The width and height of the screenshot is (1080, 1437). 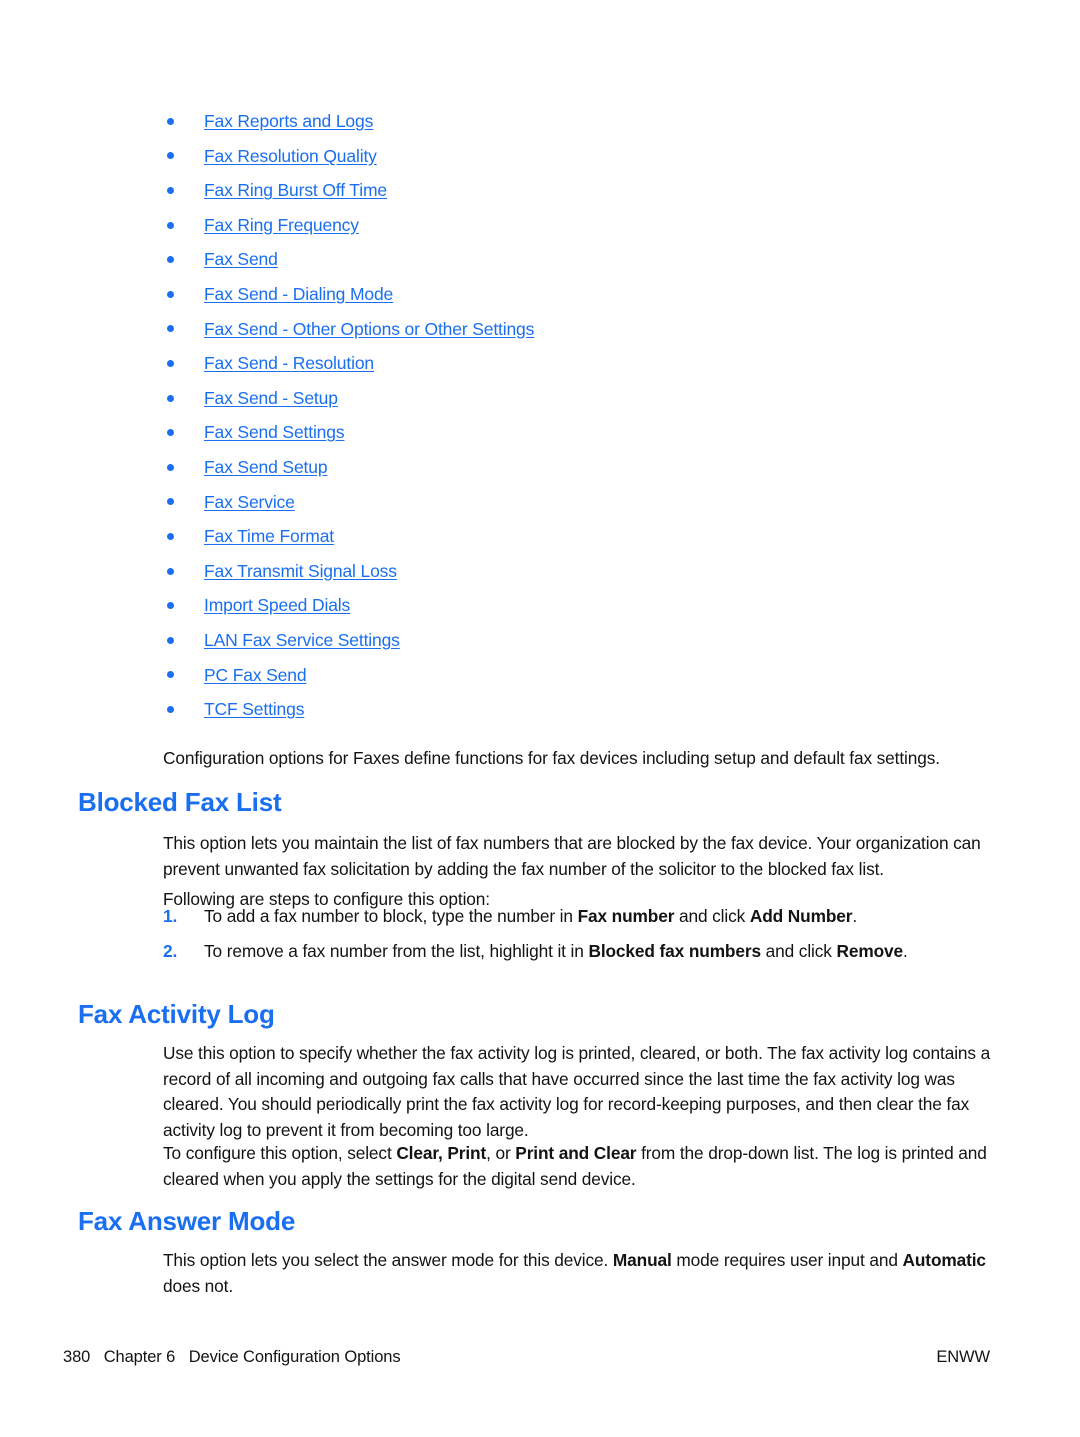 What do you see at coordinates (198, 1285) in the screenshot?
I see `paragraph-text-after: does not.` at bounding box center [198, 1285].